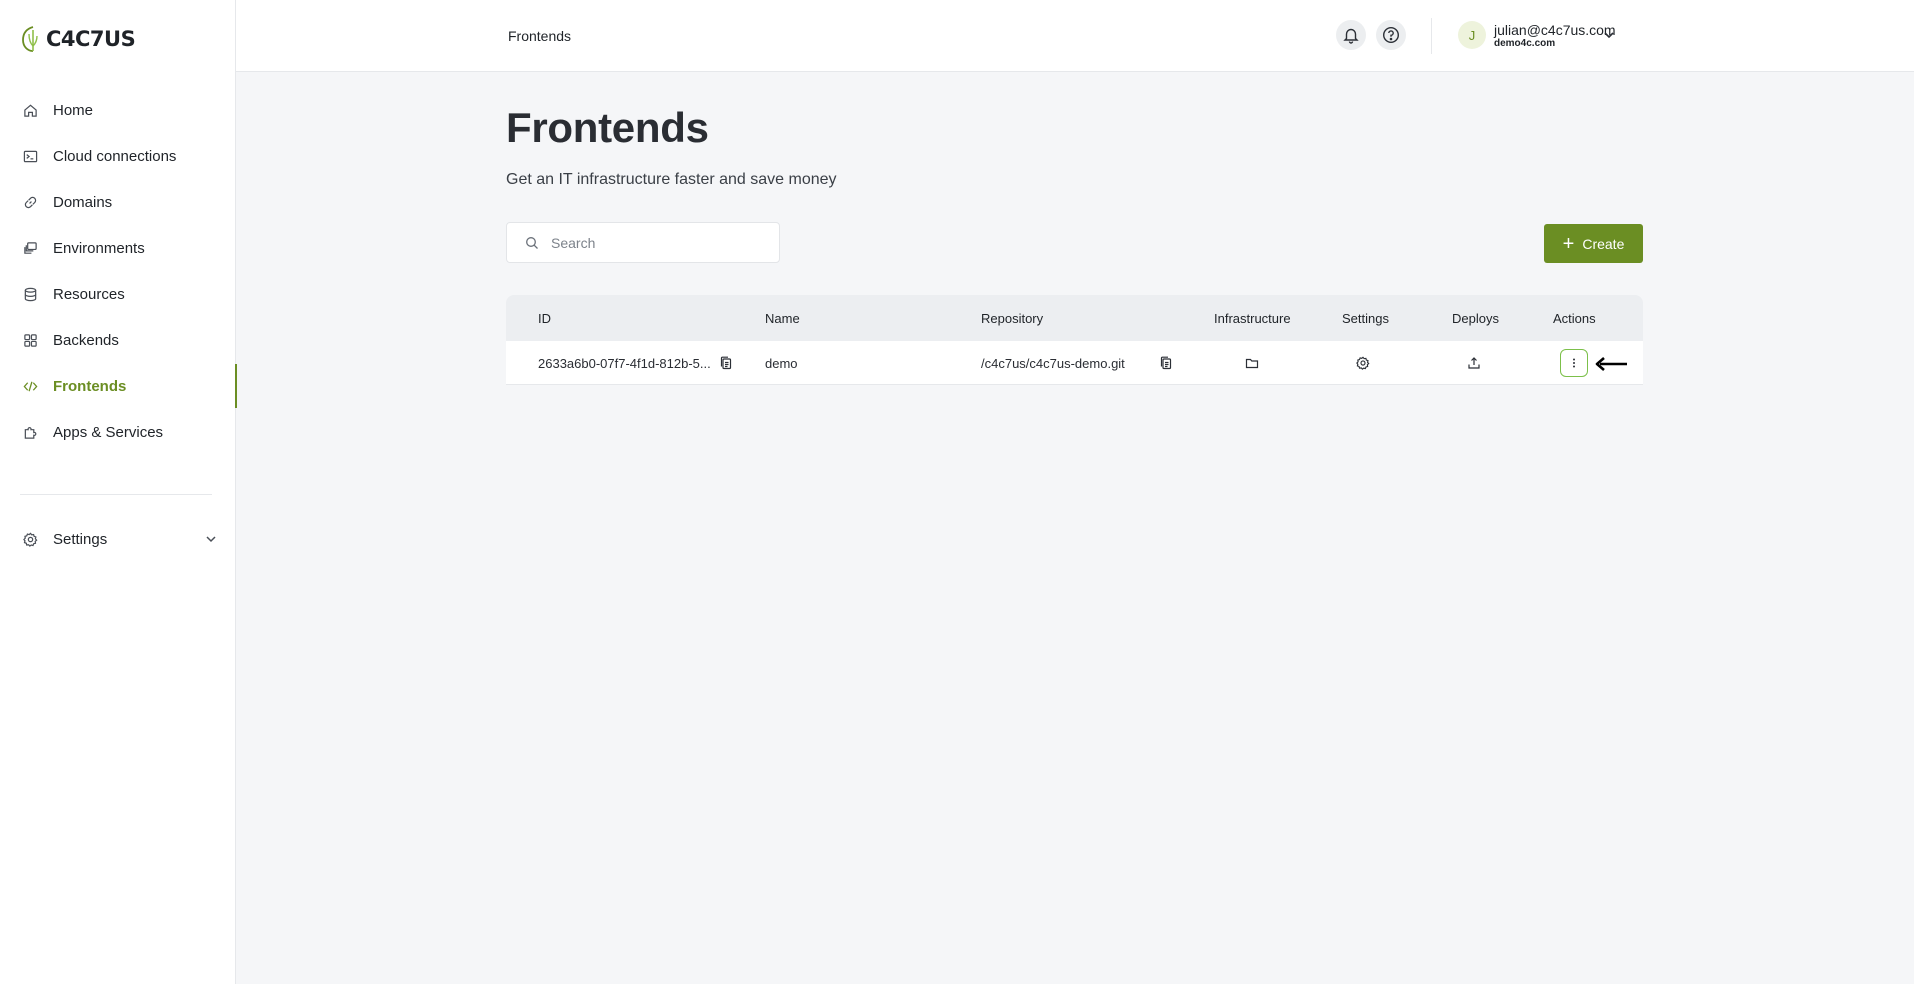 Image resolution: width=1914 pixels, height=984 pixels. What do you see at coordinates (30, 386) in the screenshot?
I see `code-icon` at bounding box center [30, 386].